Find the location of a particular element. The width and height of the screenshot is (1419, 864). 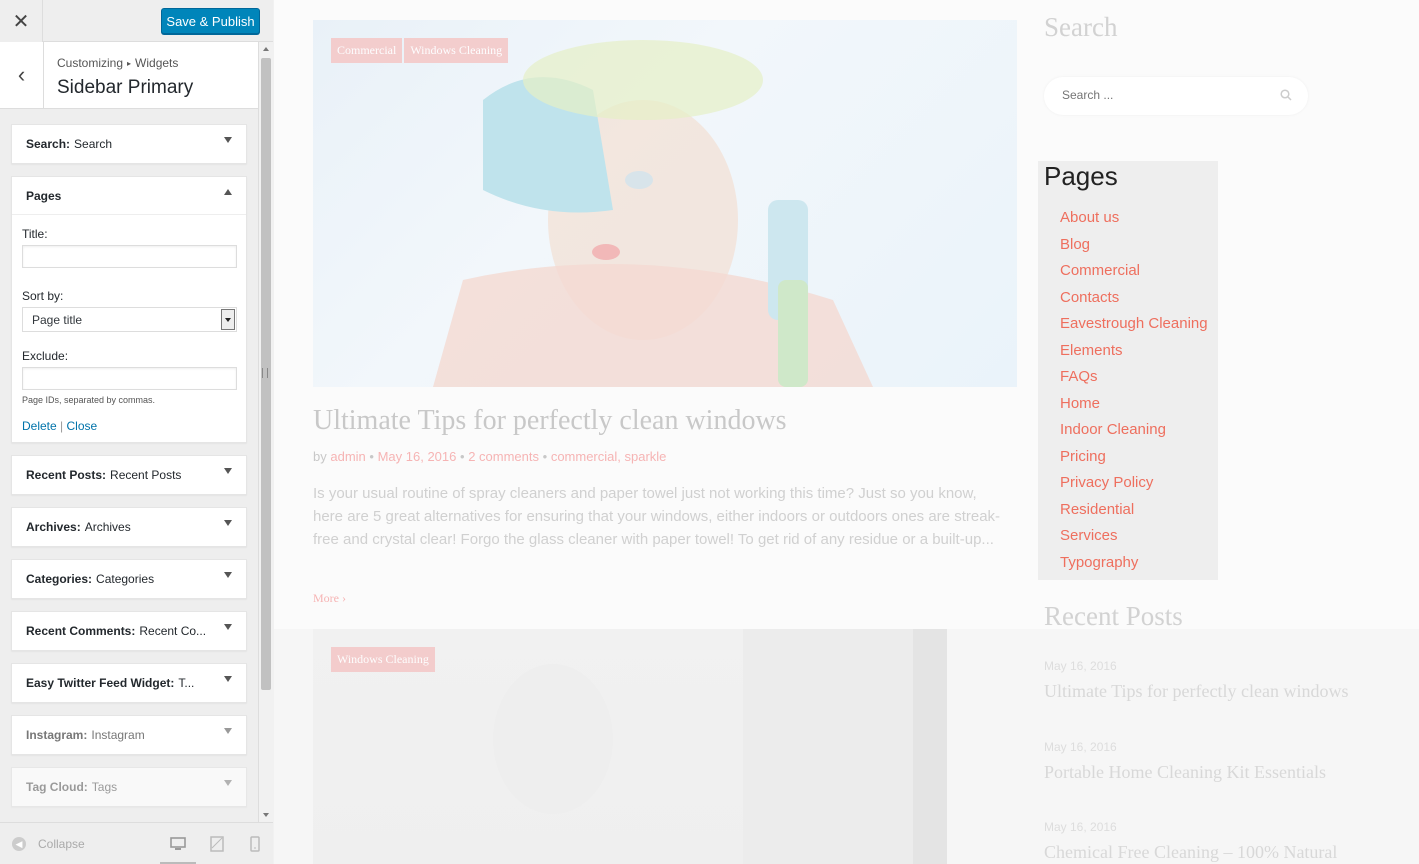

delete-link: Delete is located at coordinates (39, 426).